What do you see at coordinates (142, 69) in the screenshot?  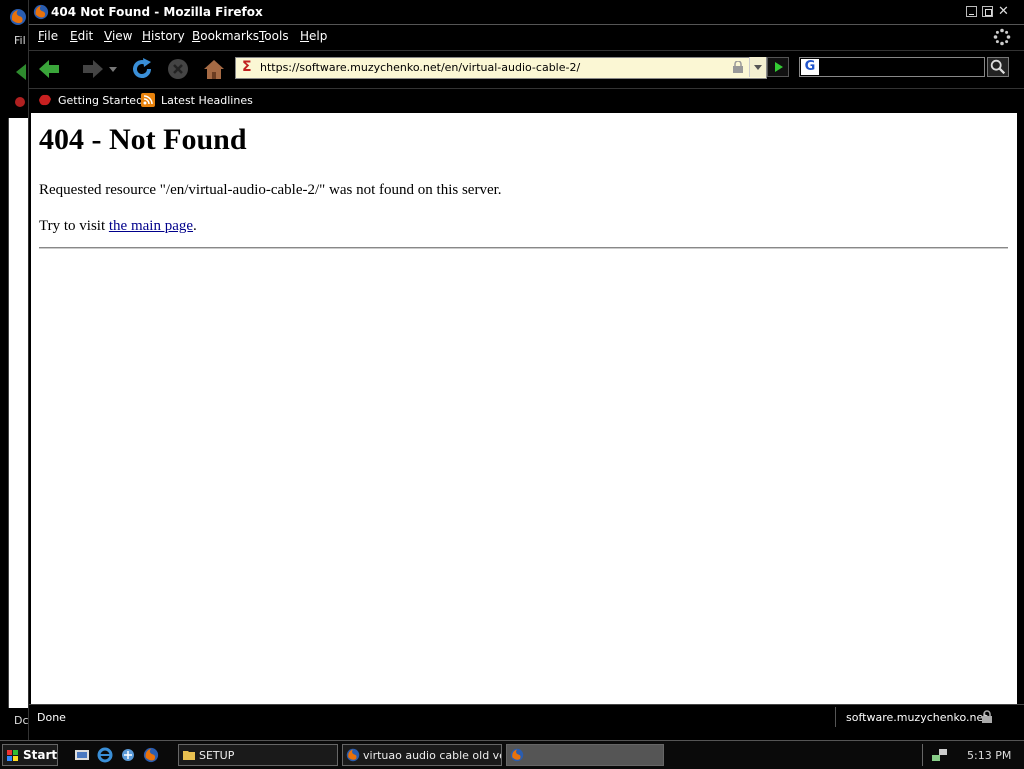 I see `reload-button` at bounding box center [142, 69].